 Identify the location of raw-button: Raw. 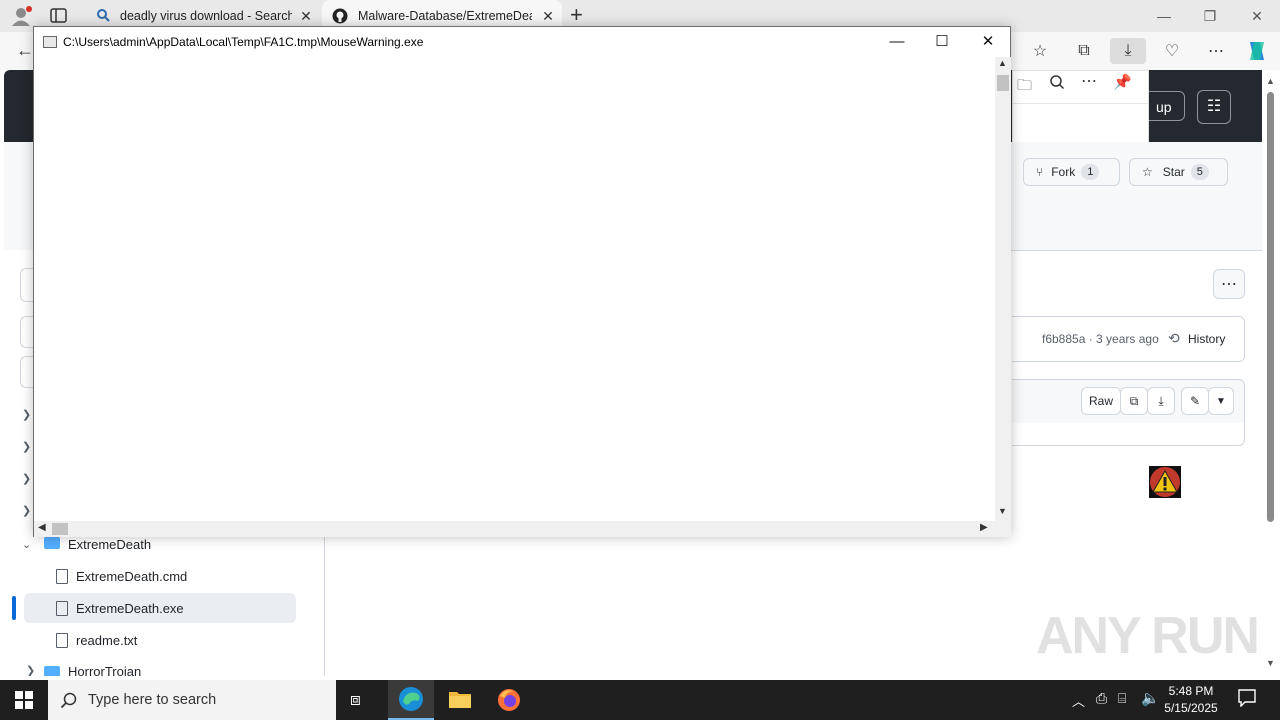
(1101, 401).